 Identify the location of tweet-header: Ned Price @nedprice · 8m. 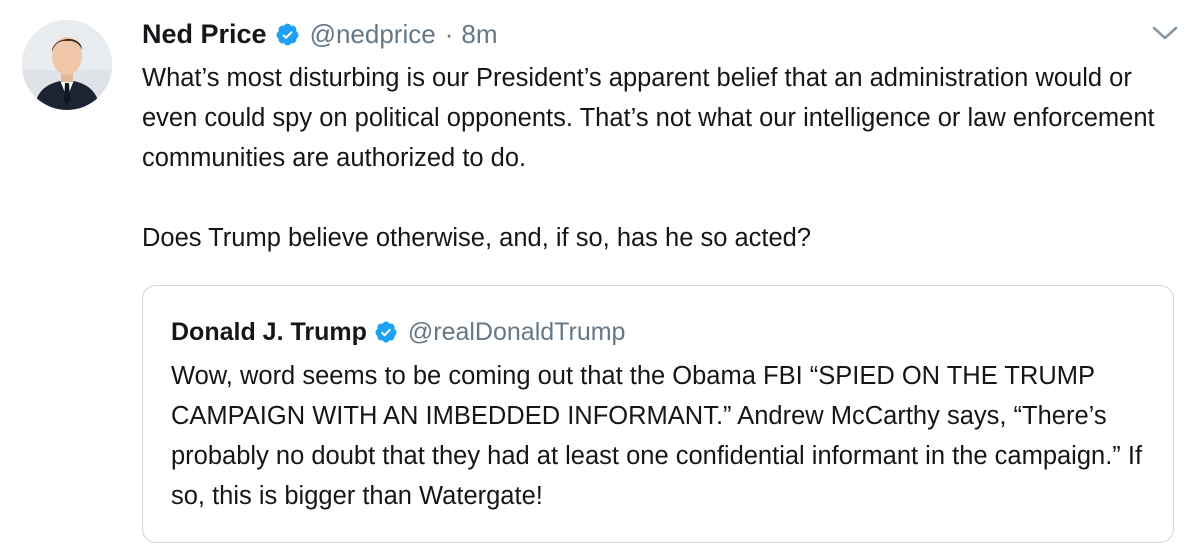
(320, 34).